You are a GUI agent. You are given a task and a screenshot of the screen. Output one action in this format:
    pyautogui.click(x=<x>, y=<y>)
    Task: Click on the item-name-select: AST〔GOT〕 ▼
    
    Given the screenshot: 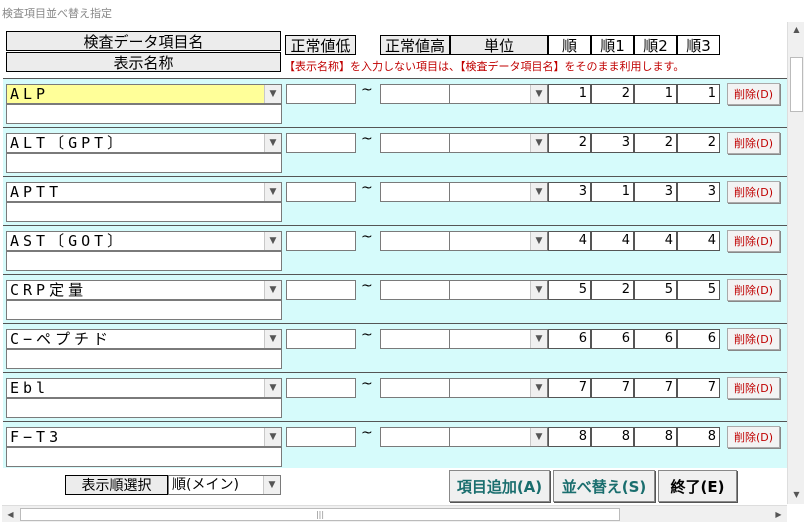 What is the action you would take?
    pyautogui.click(x=144, y=241)
    